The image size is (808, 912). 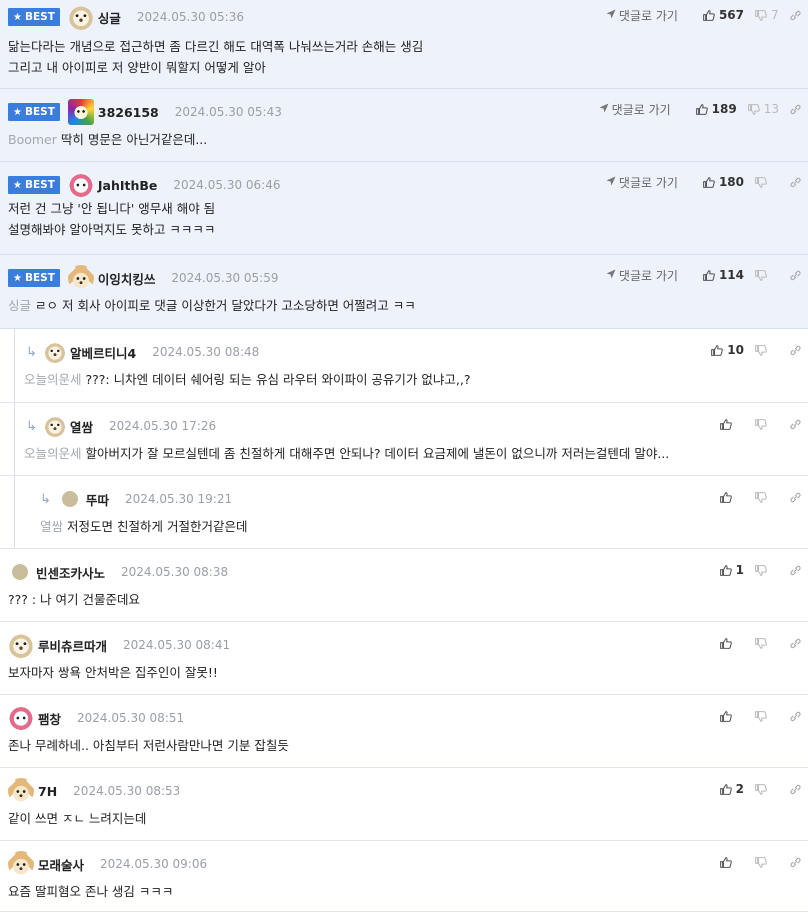 I want to click on comment-header: 루비츄르따개 2024.05.30 08:41, so click(x=404, y=645).